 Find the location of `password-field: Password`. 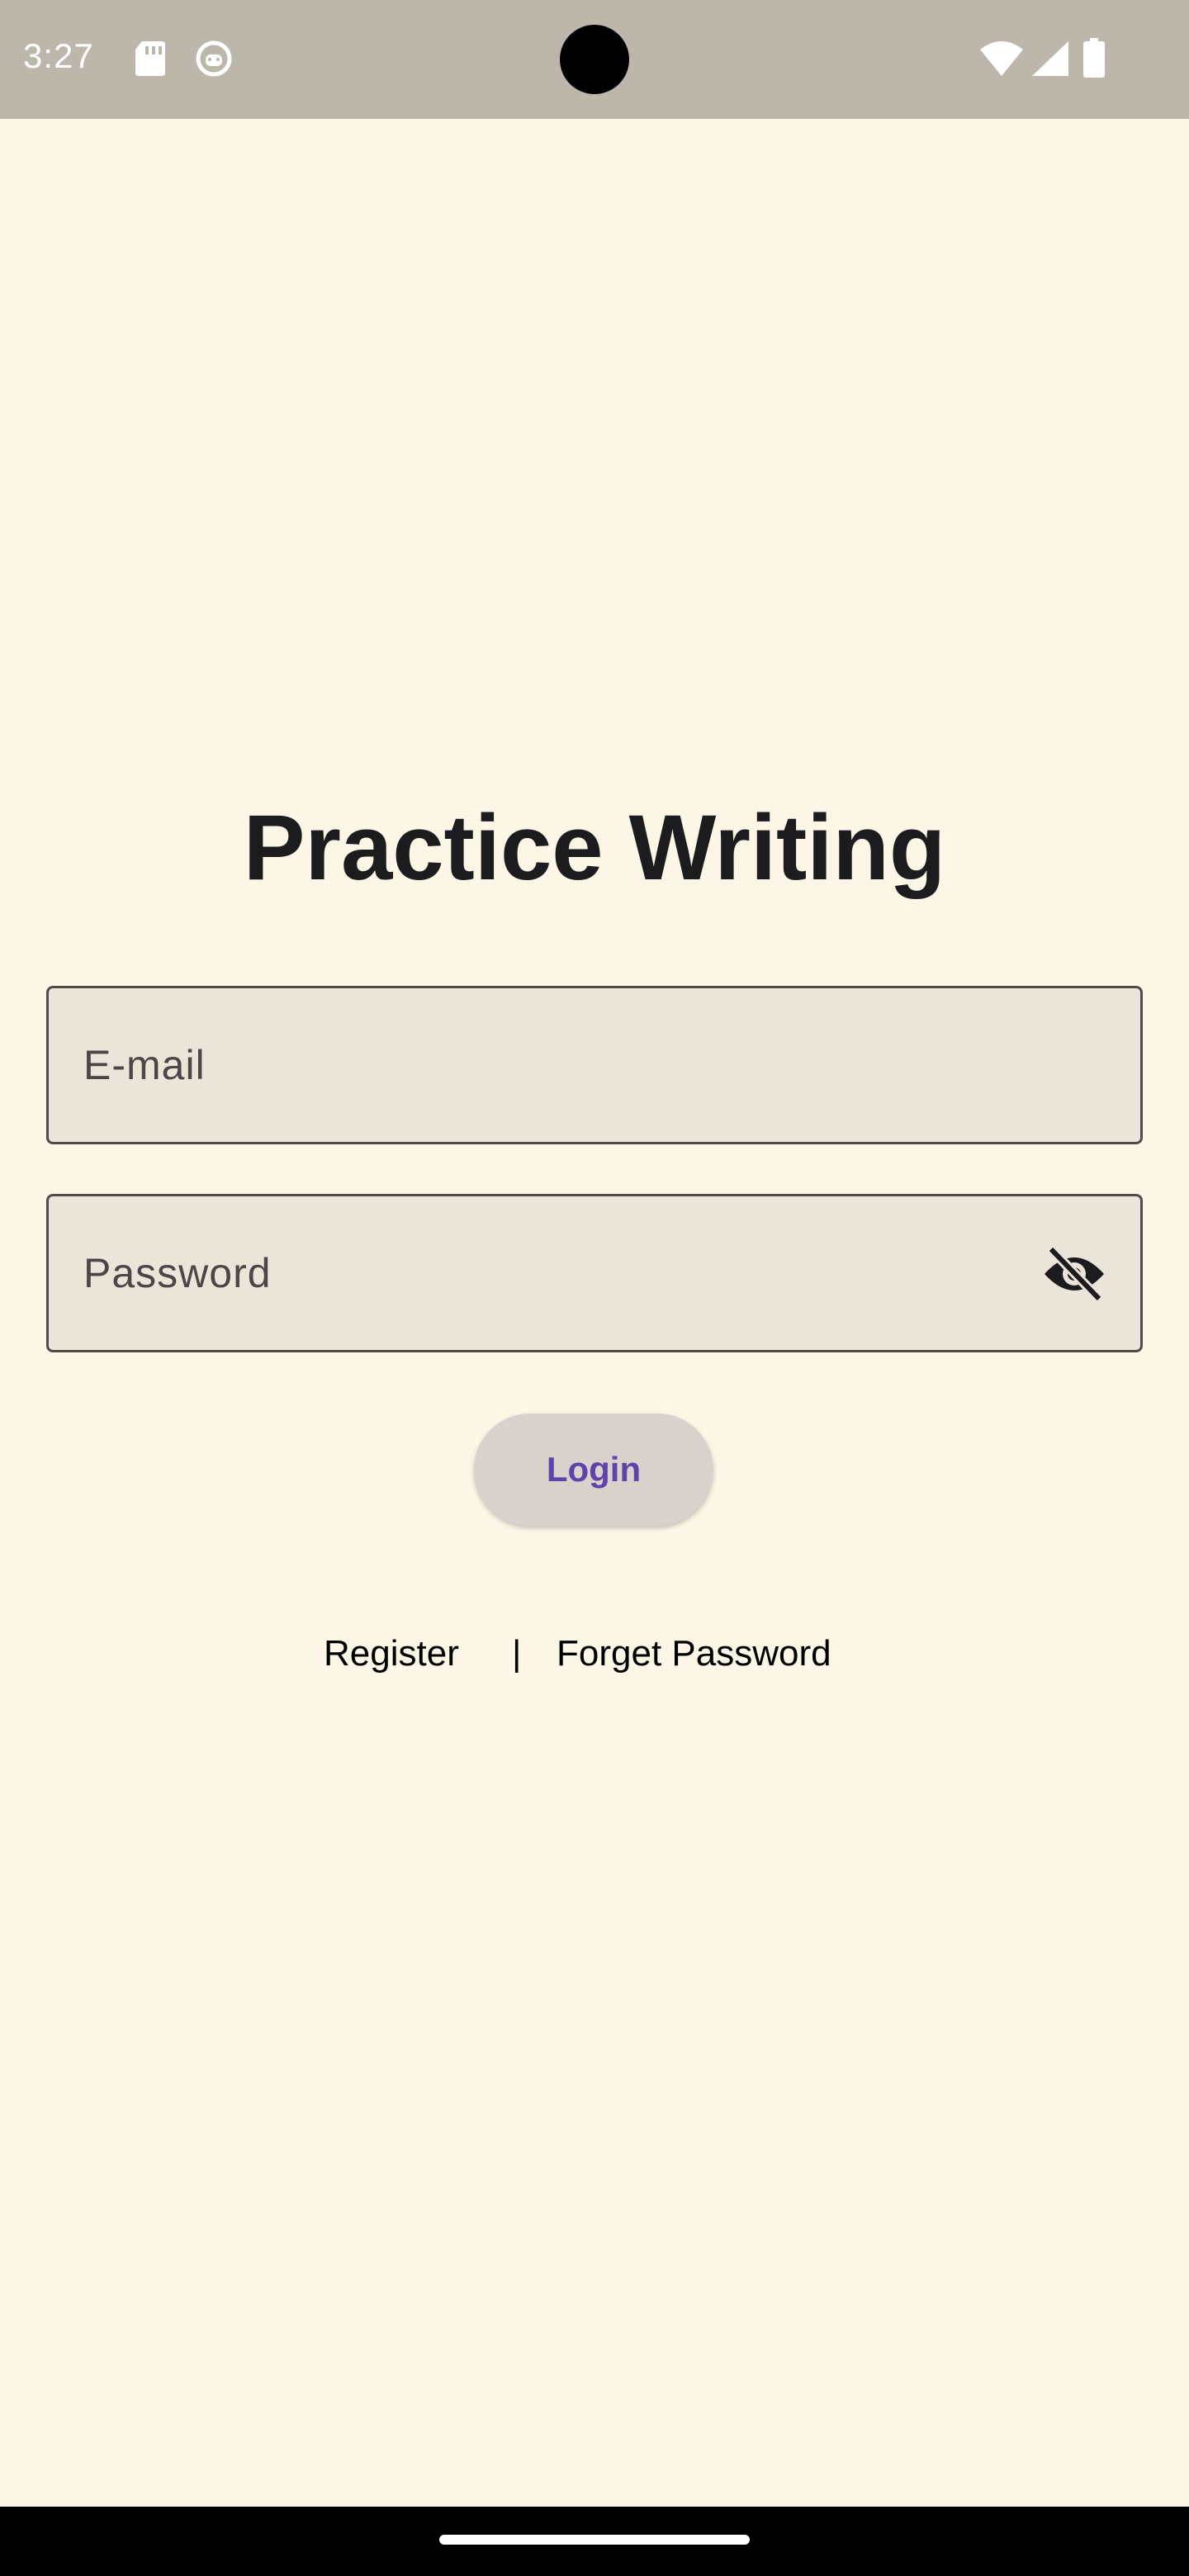

password-field: Password is located at coordinates (594, 1273).